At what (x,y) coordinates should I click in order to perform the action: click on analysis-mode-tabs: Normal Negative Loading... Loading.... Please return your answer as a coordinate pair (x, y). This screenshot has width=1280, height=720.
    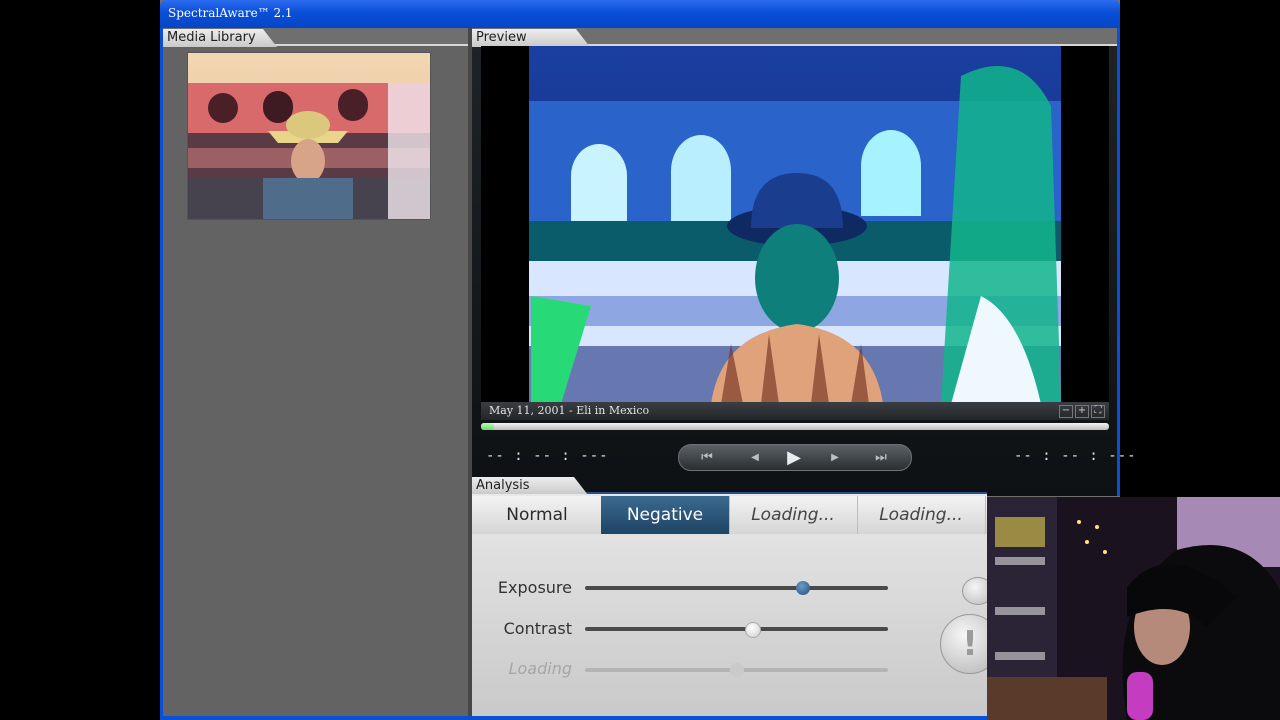
    Looking at the image, I should click on (729, 515).